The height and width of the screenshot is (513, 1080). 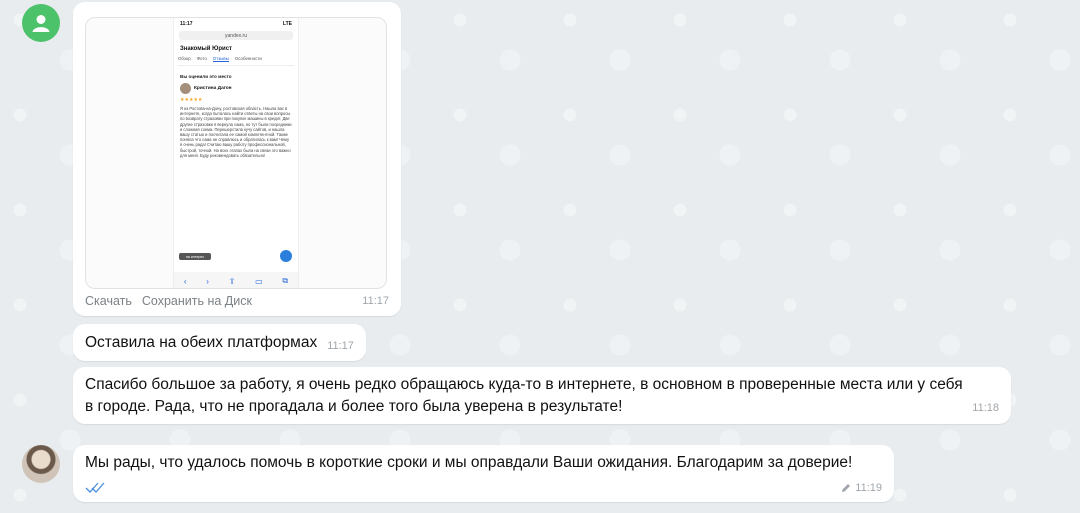 I want to click on edit-pencil-icon, so click(x=846, y=488).